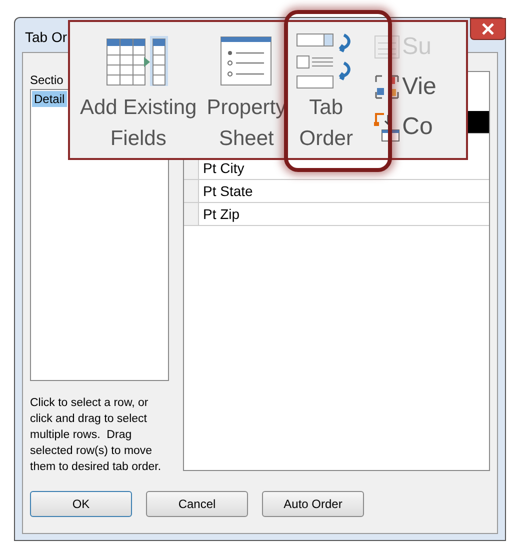 The image size is (512, 545). Describe the element at coordinates (47, 80) in the screenshot. I see `section-label: Sectio` at that location.